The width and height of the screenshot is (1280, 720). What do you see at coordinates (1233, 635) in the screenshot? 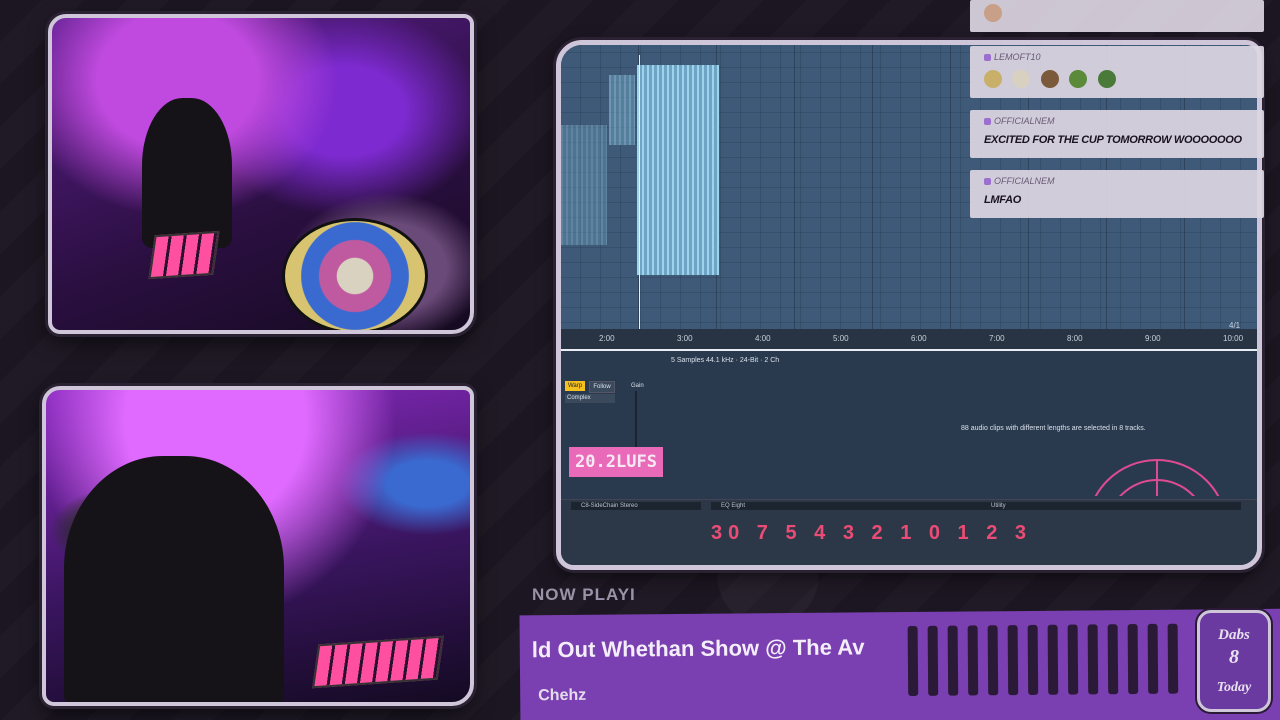
I see `logo-line1: Dabs` at bounding box center [1233, 635].